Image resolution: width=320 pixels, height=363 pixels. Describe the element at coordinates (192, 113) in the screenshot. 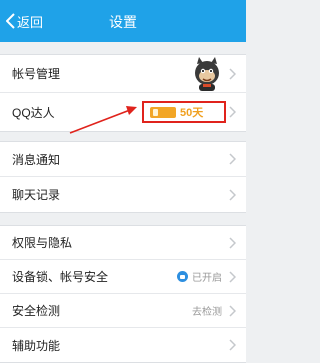

I see `qq-talent-days: 50天` at that location.